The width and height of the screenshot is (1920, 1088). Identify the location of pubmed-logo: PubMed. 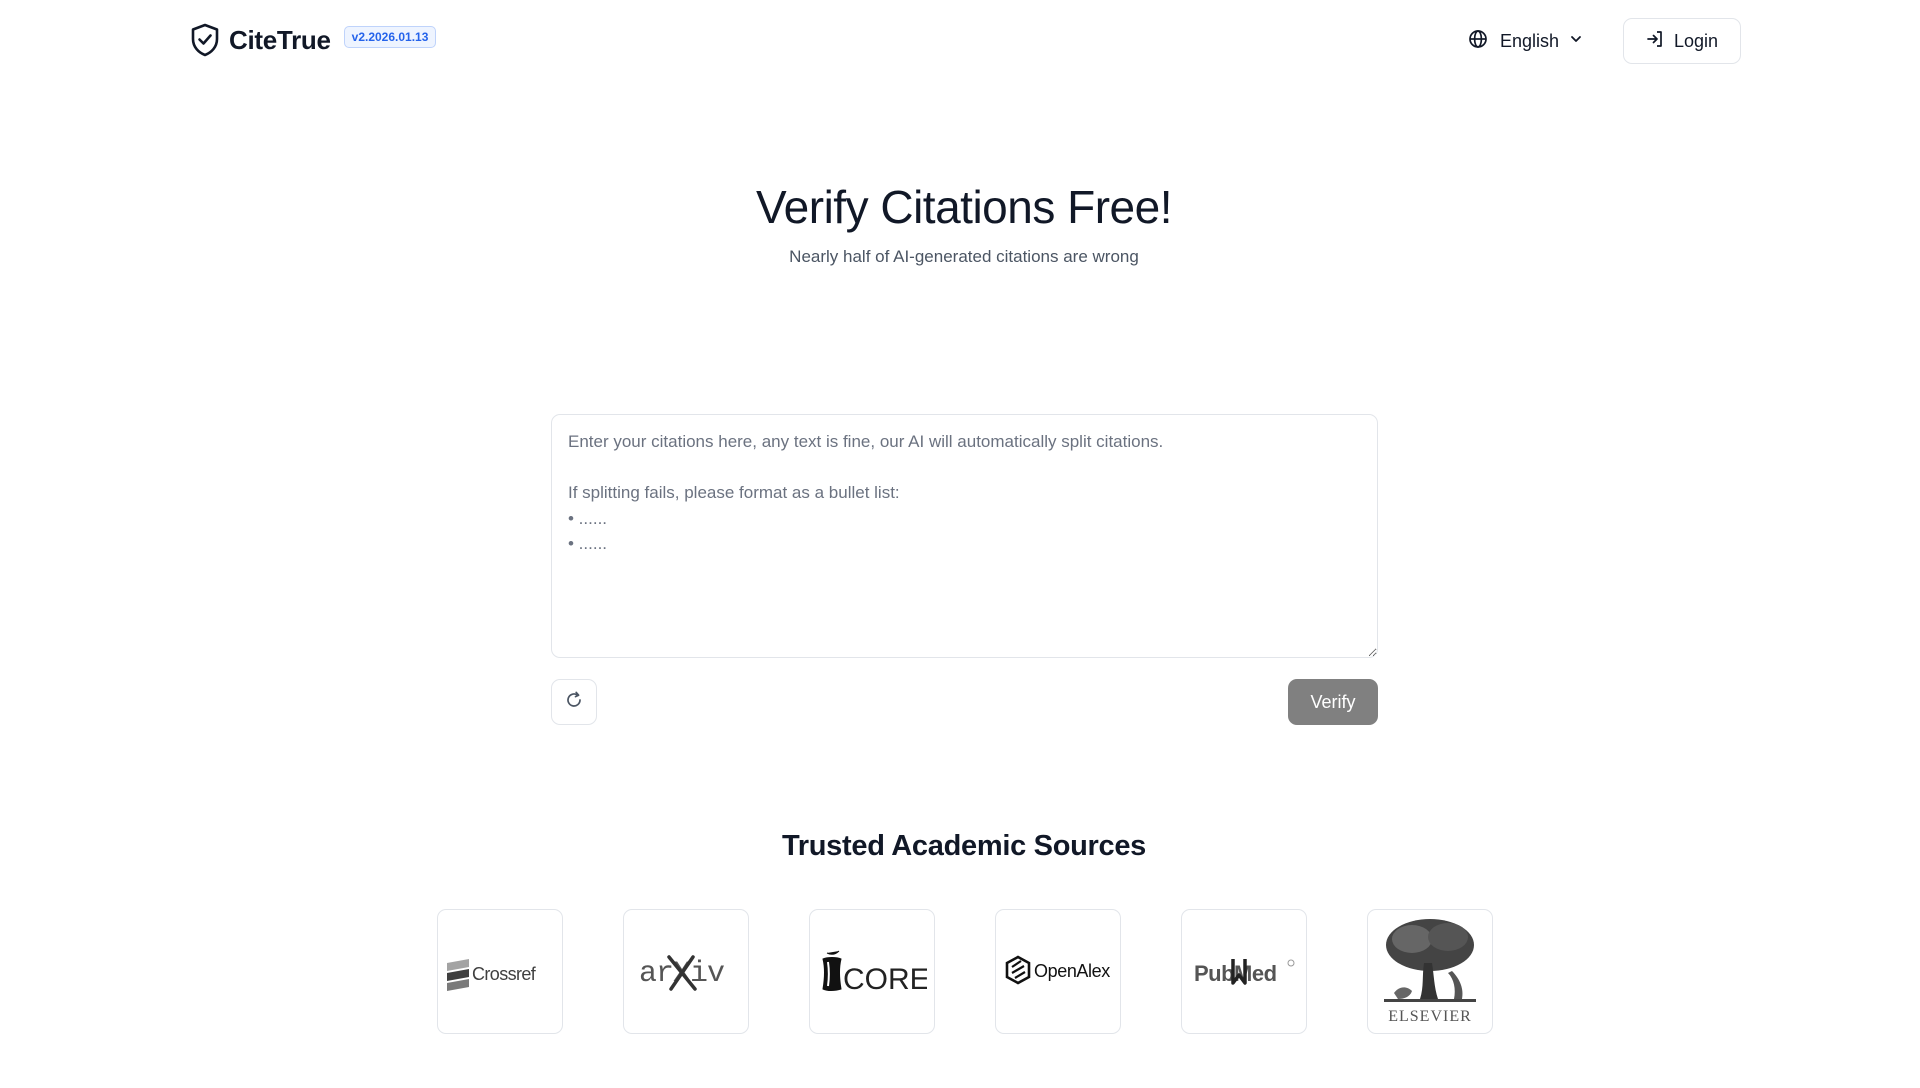
(1244, 972).